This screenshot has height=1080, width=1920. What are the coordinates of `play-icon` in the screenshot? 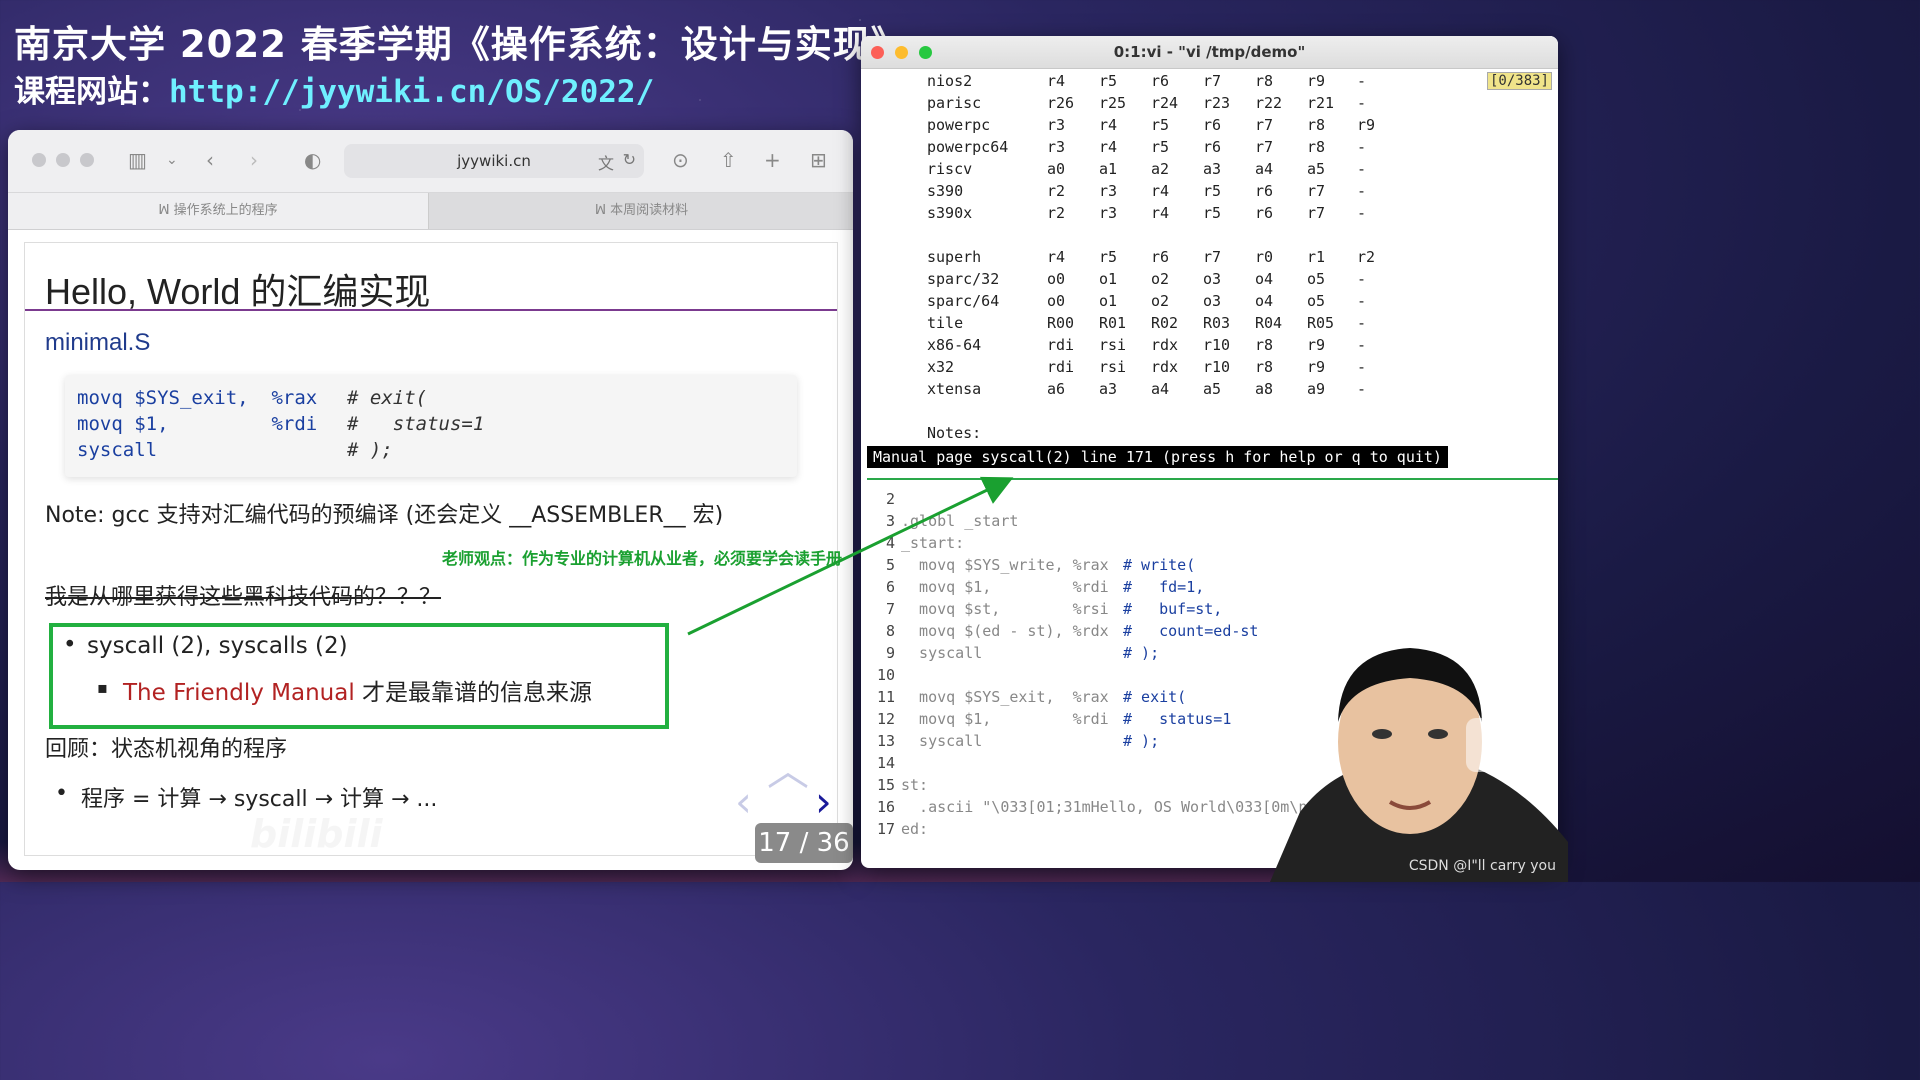 It's located at (1495, 745).